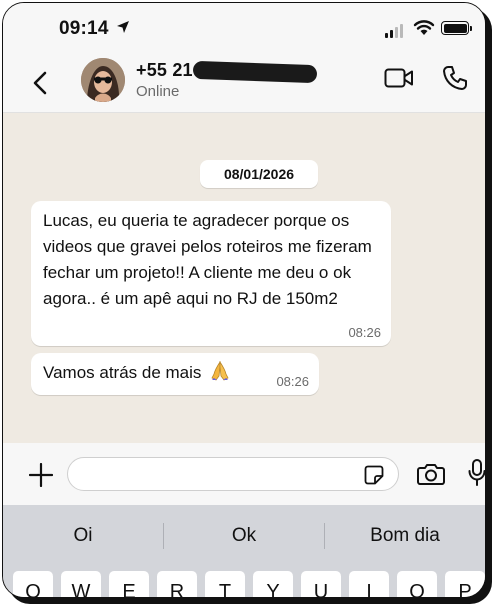 The height and width of the screenshot is (604, 500). I want to click on plus-icon, so click(41, 475).